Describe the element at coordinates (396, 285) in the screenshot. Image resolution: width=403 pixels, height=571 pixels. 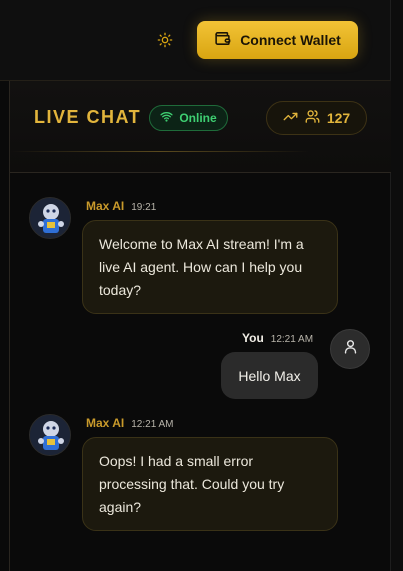
I see `right-edge-panel` at that location.